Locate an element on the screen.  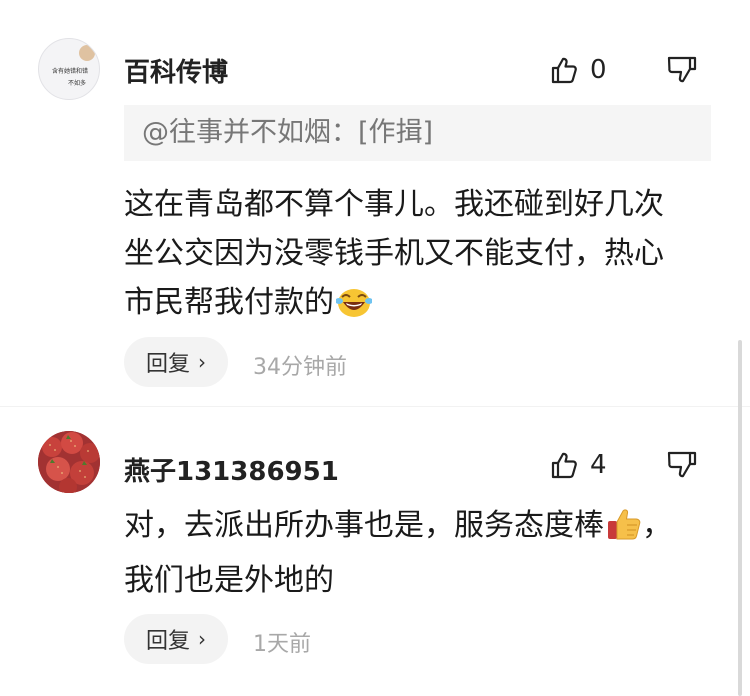
comment-line: 这在青岛都不算个事儿。我还碰到好几次 is located at coordinates (394, 204).